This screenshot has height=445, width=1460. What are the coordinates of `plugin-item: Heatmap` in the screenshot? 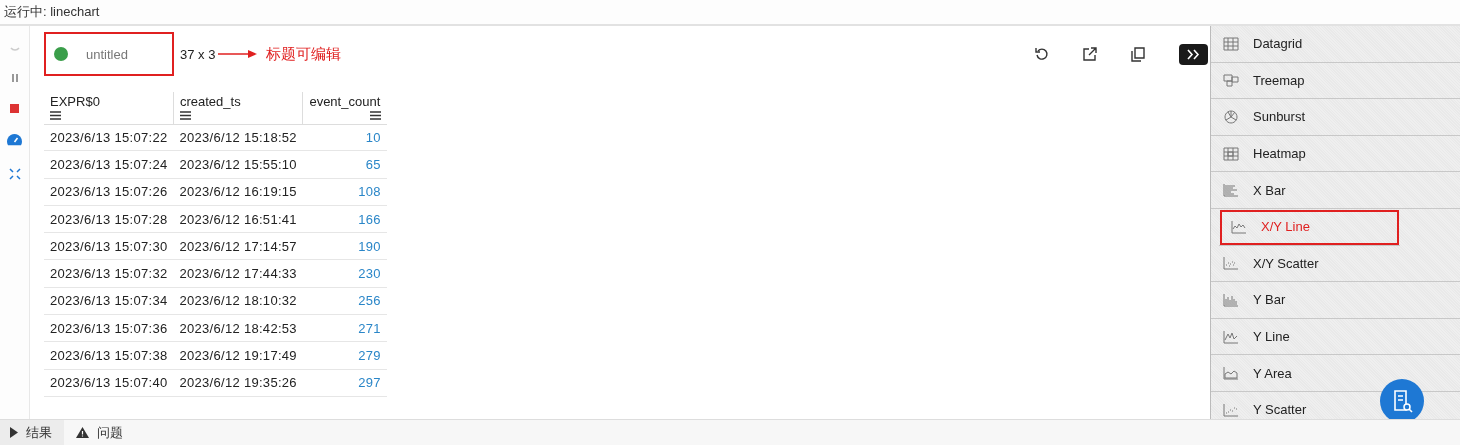 It's located at (1335, 154).